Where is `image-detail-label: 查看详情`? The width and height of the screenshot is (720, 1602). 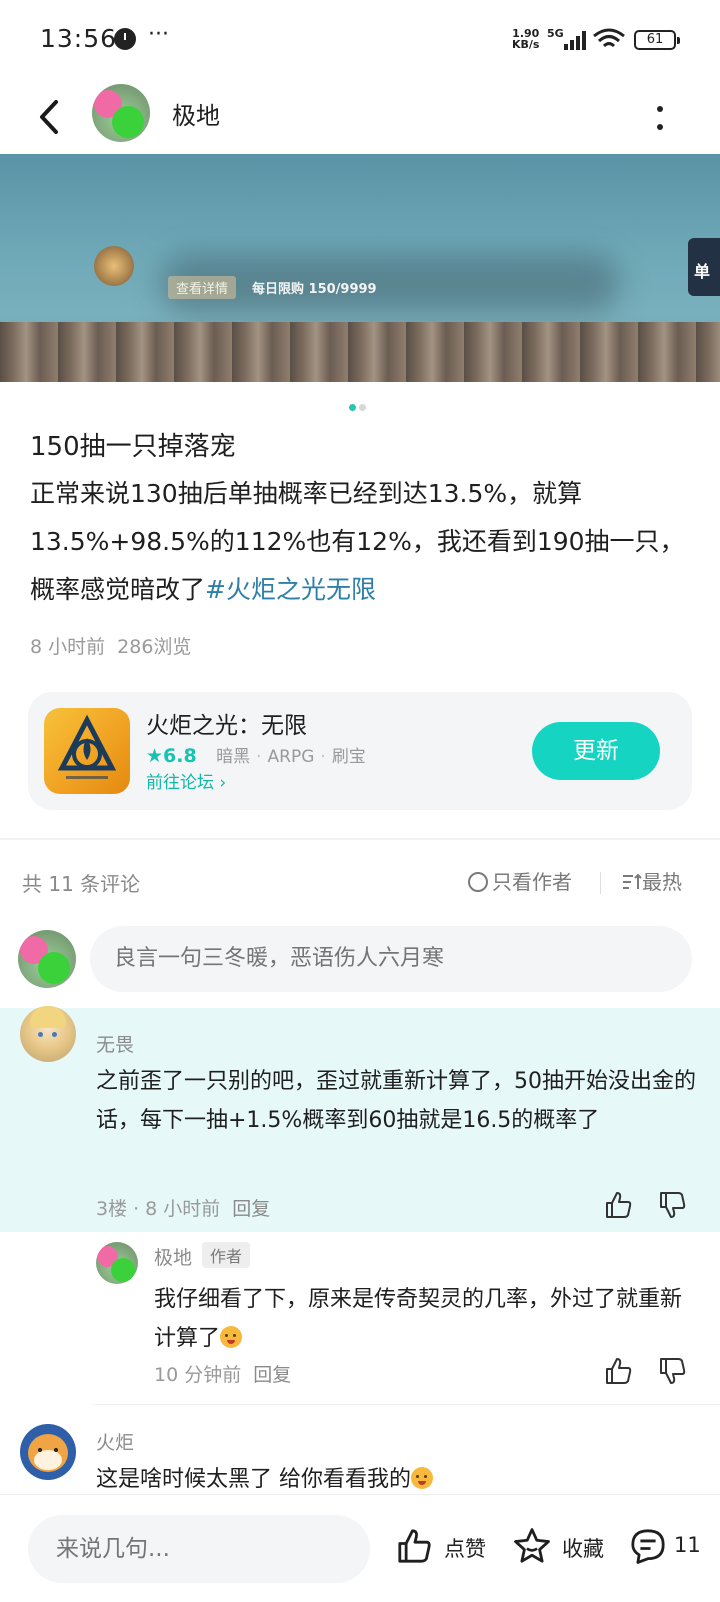
image-detail-label: 查看详情 is located at coordinates (202, 287).